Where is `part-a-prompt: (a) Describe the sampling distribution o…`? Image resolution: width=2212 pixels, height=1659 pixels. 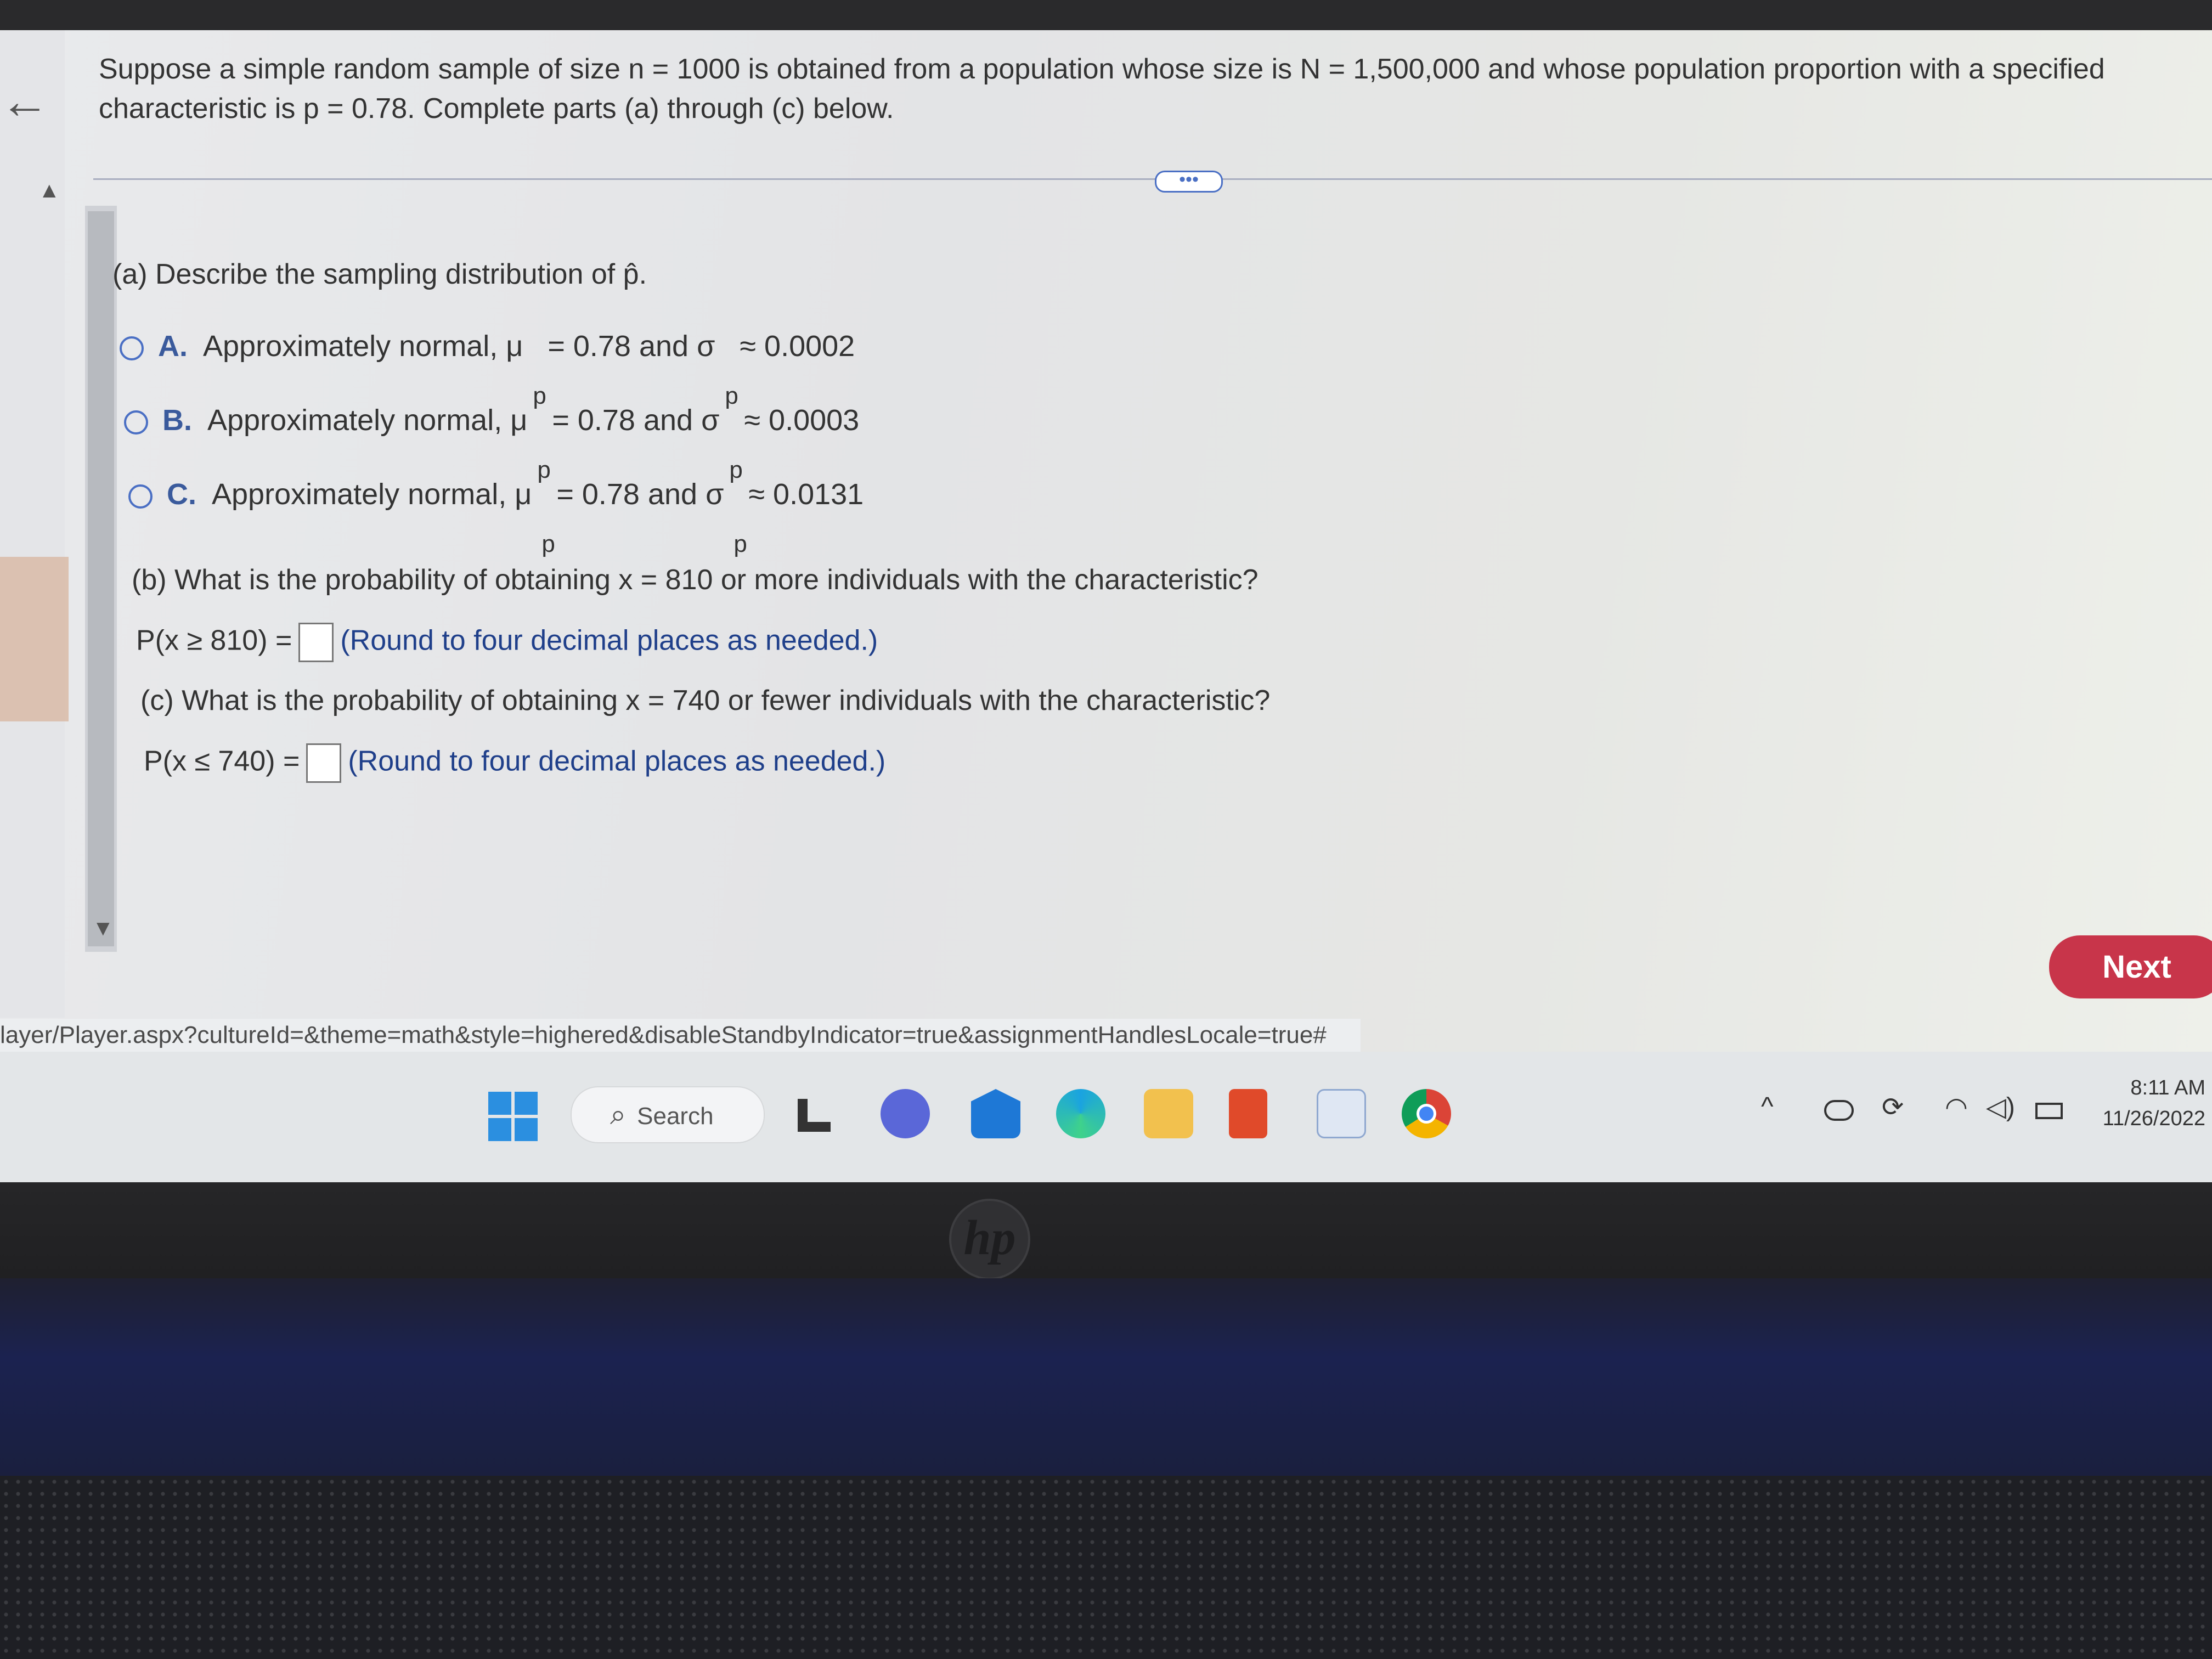 part-a-prompt: (a) Describe the sampling distribution o… is located at coordinates (380, 274).